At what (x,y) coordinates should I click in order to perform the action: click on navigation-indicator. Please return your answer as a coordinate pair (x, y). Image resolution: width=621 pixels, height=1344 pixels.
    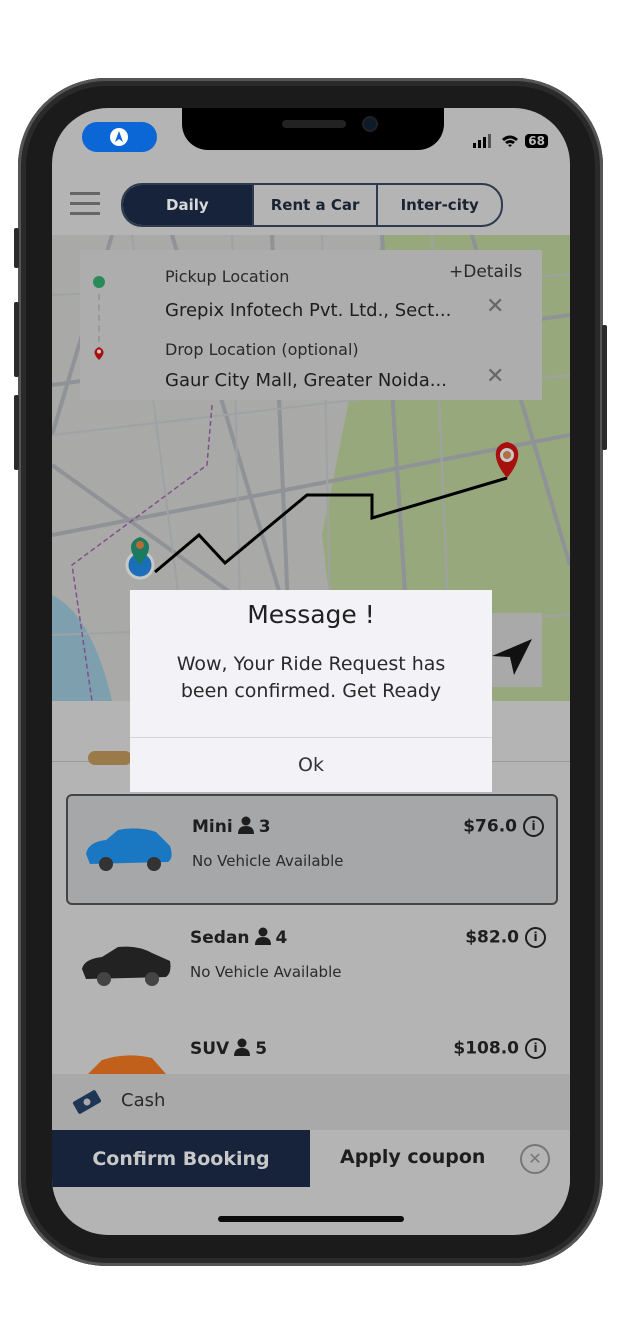
    Looking at the image, I should click on (119, 137).